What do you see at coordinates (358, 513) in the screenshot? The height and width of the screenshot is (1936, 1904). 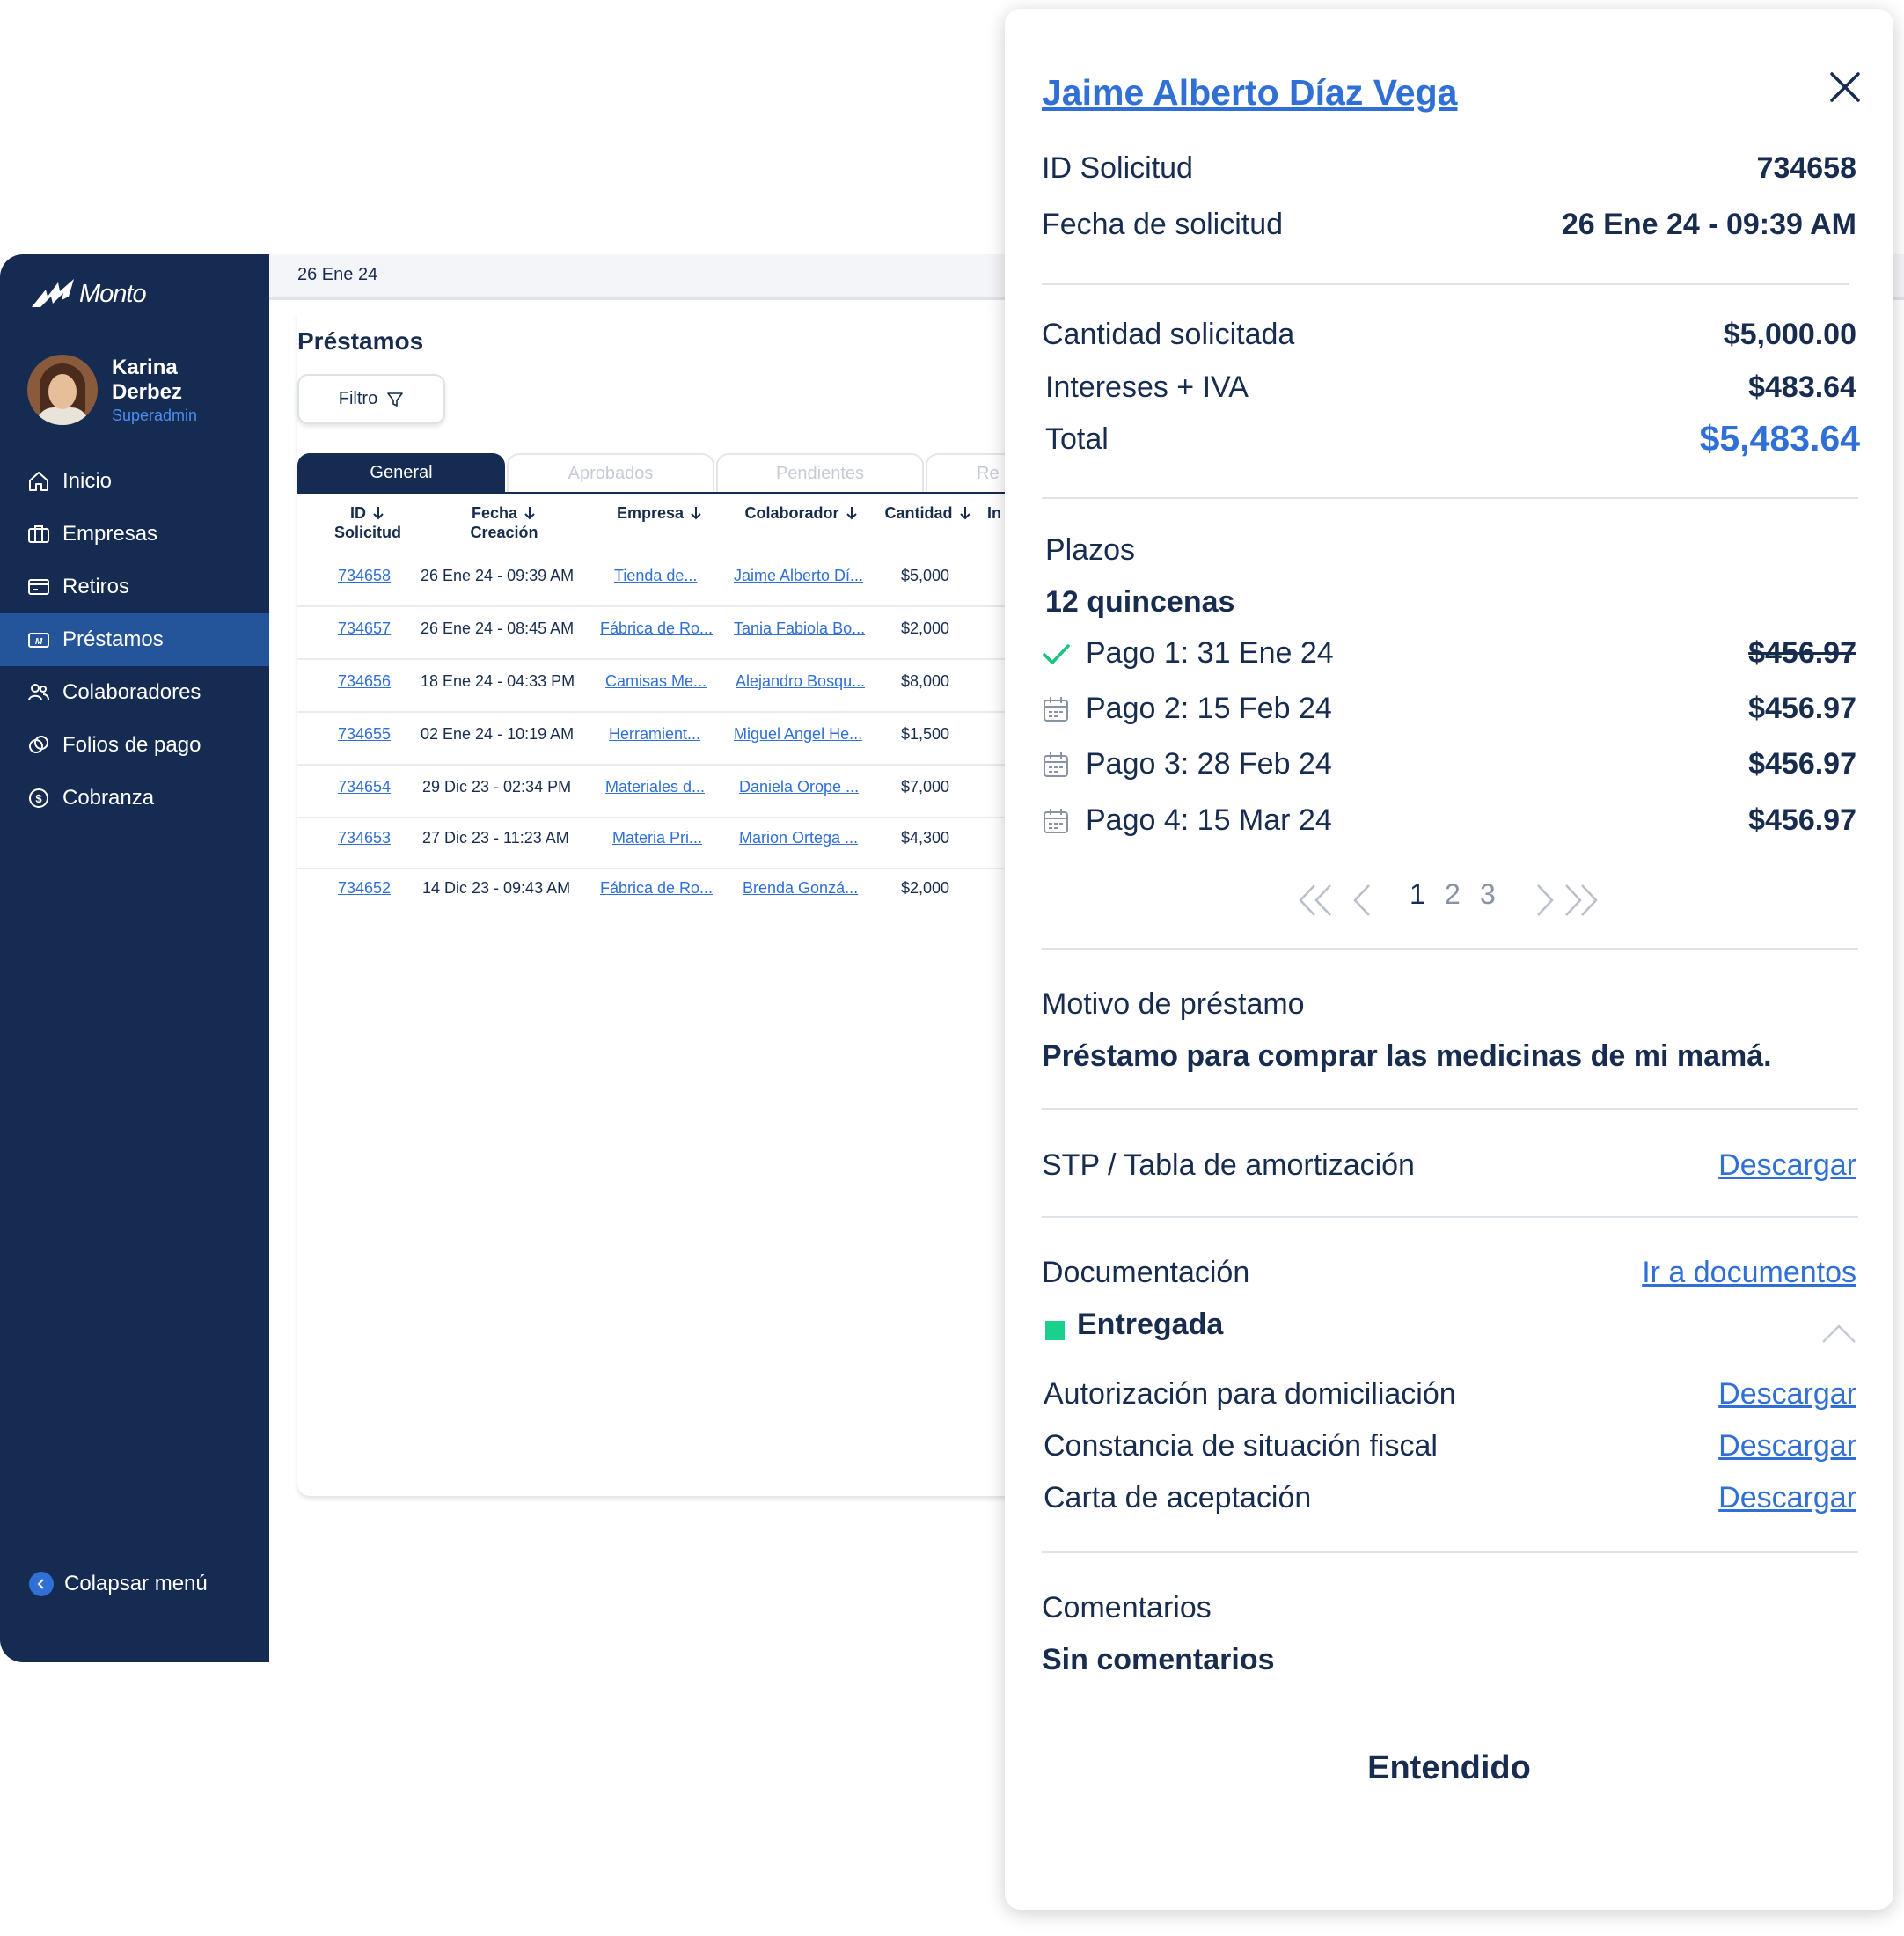 I see `col-label: ID` at bounding box center [358, 513].